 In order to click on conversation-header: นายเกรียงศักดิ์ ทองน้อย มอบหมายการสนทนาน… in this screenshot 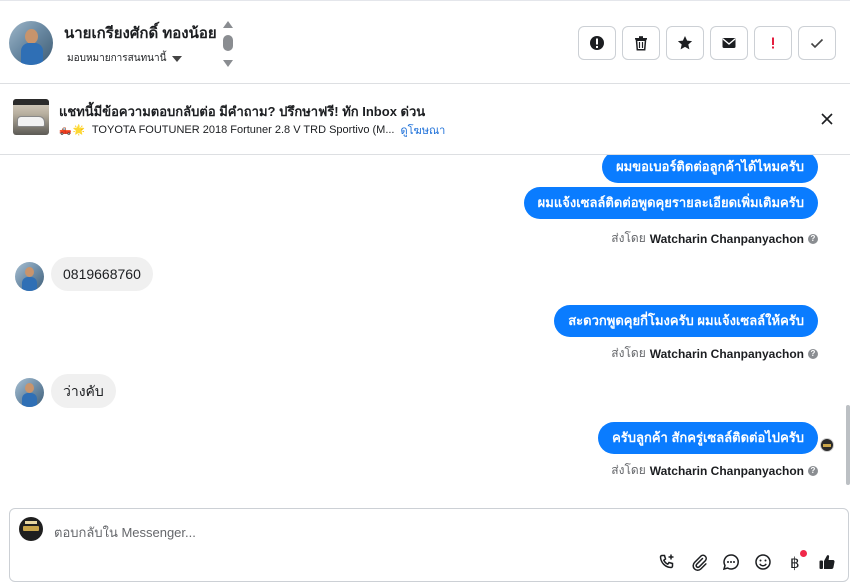, I will do `click(425, 42)`.